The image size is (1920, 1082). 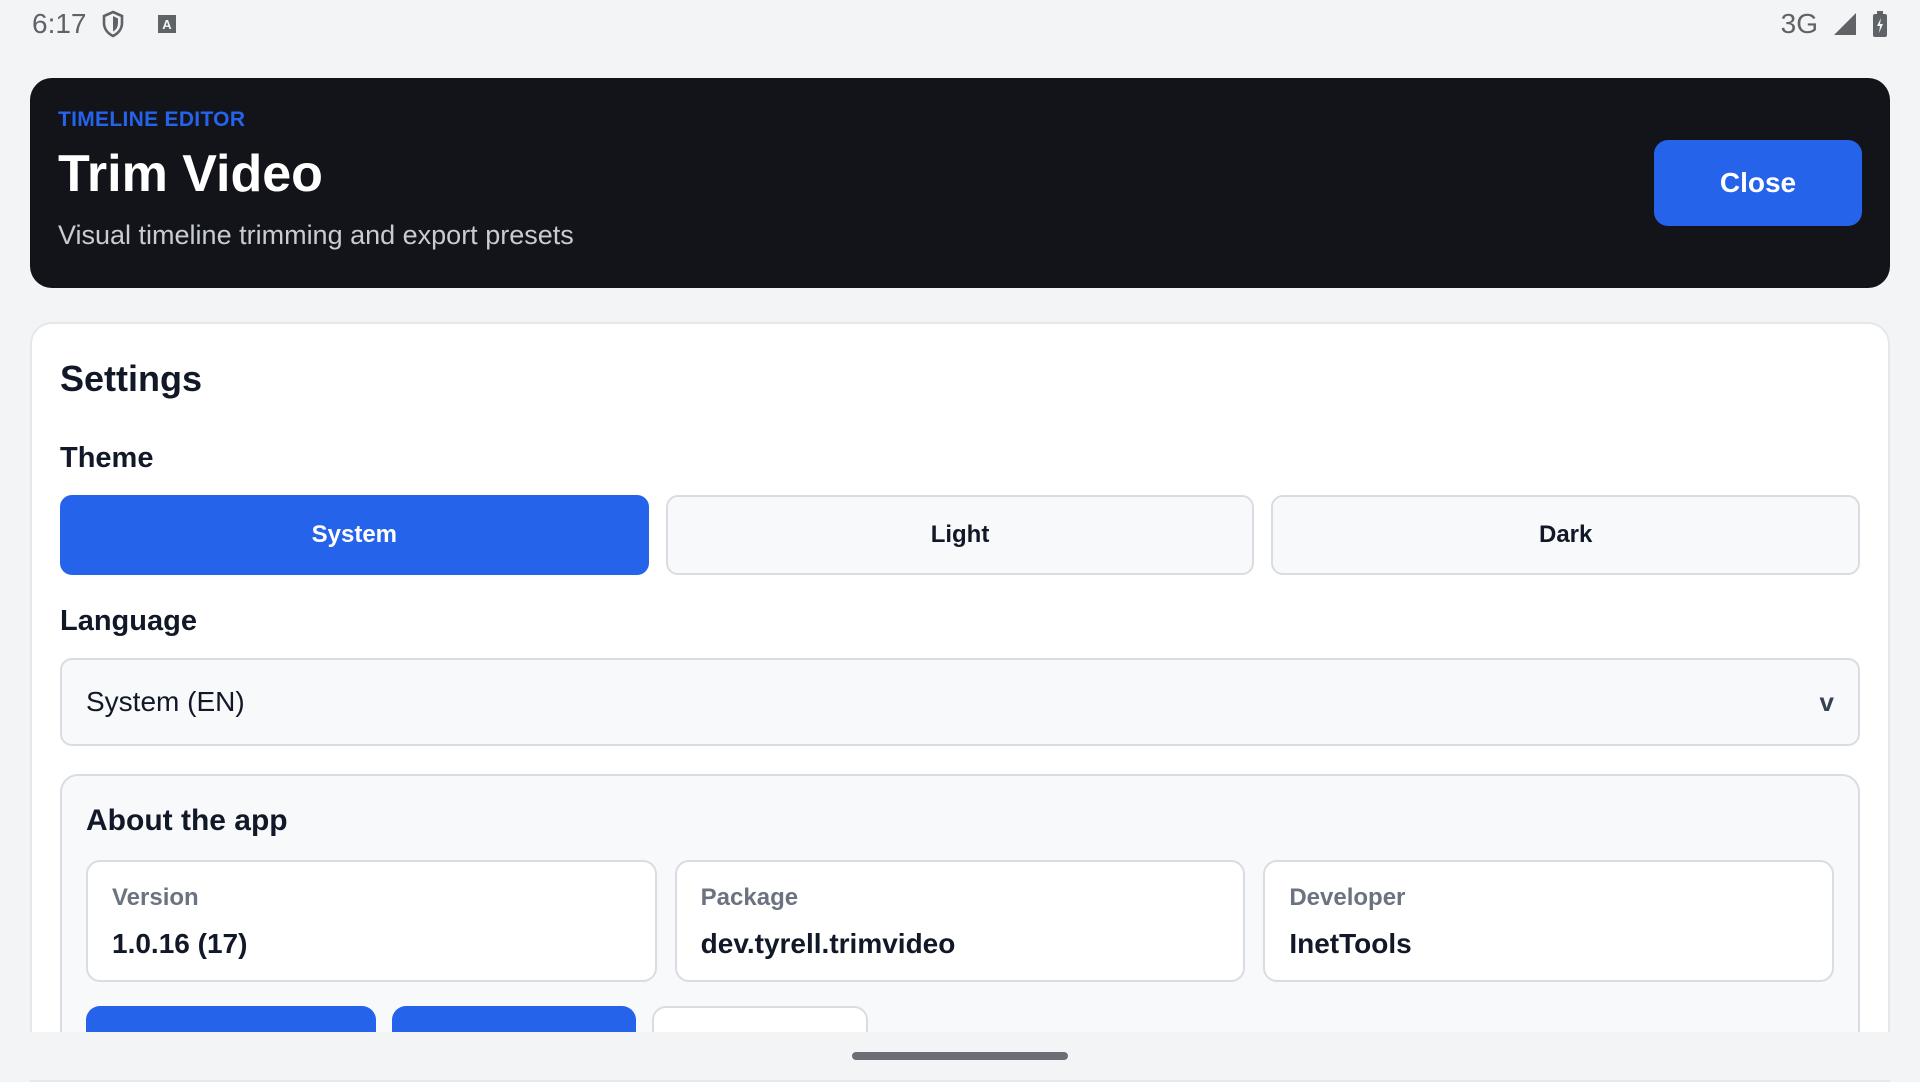 What do you see at coordinates (1758, 183) in the screenshot?
I see `close-button: Close` at bounding box center [1758, 183].